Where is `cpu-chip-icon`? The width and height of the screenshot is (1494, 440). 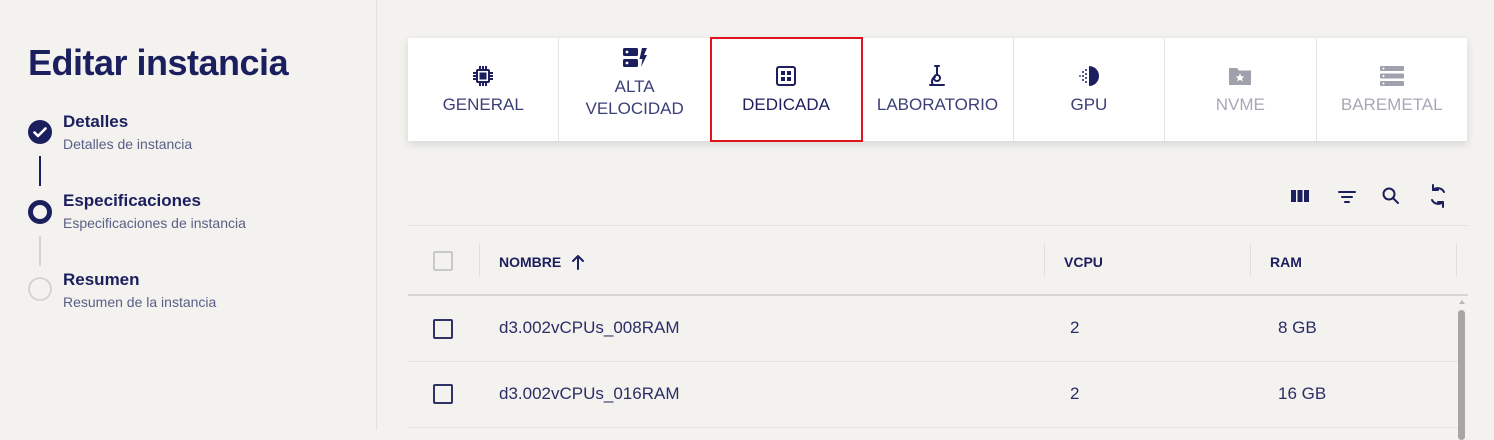 cpu-chip-icon is located at coordinates (483, 76).